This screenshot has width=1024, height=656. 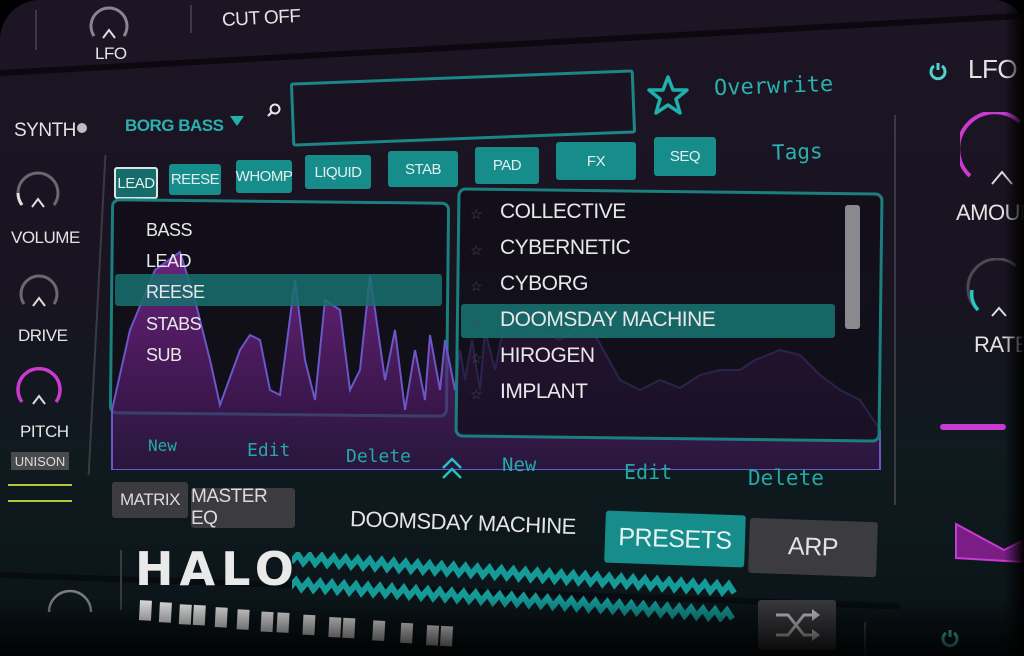 I want to click on category-item-bass: BASS, so click(x=169, y=230).